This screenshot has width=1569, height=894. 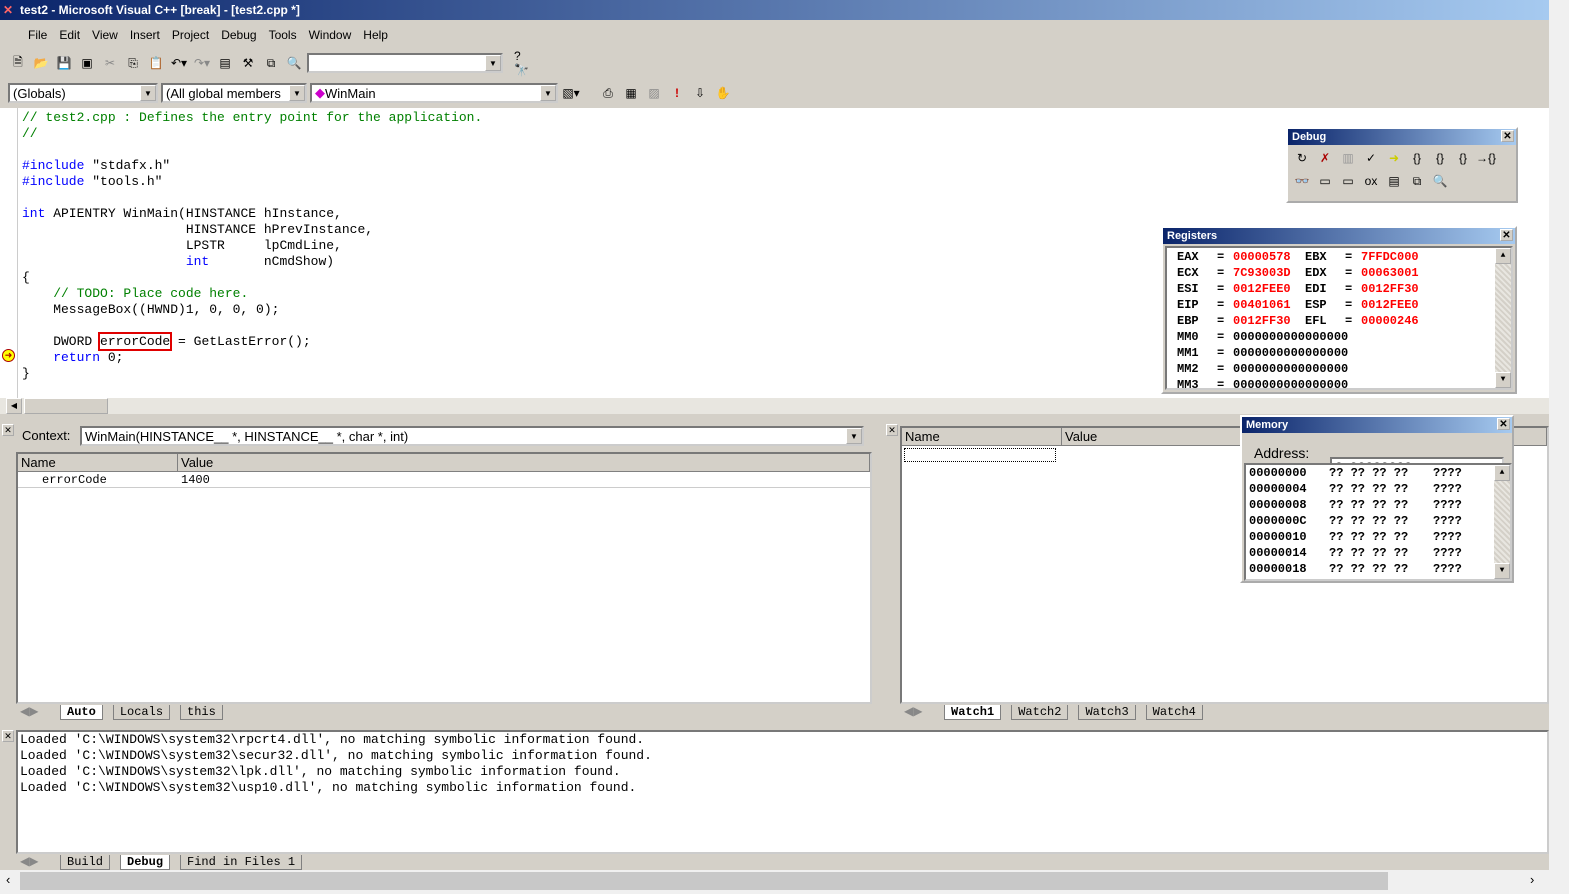 What do you see at coordinates (85, 862) in the screenshot?
I see `tab-build: Build` at bounding box center [85, 862].